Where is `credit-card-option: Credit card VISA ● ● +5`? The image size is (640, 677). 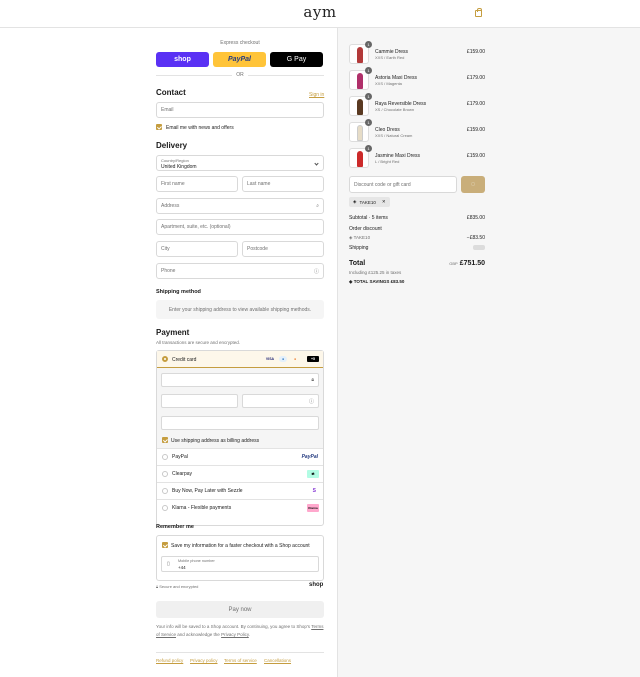
credit-card-option: Credit card VISA ● ● +5 is located at coordinates (240, 359).